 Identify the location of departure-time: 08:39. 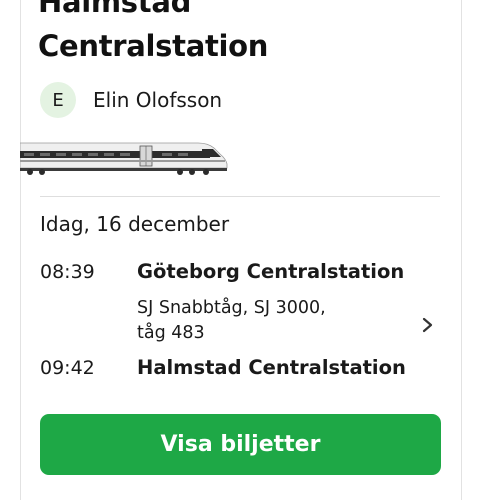
(67, 272).